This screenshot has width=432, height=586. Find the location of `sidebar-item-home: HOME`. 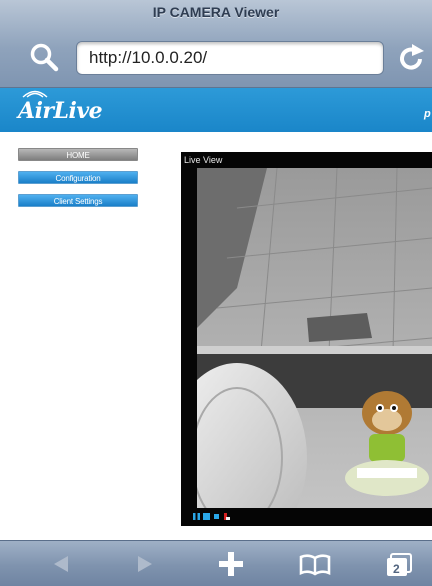

sidebar-item-home: HOME is located at coordinates (78, 154).